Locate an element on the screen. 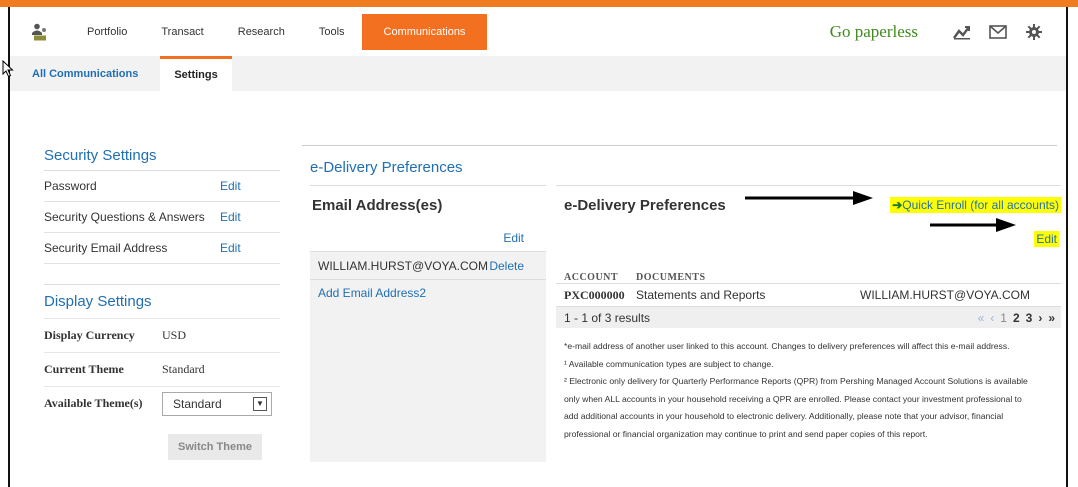 This screenshot has width=1078, height=487. security-questions-label: Security Questions & Answers is located at coordinates (124, 217).